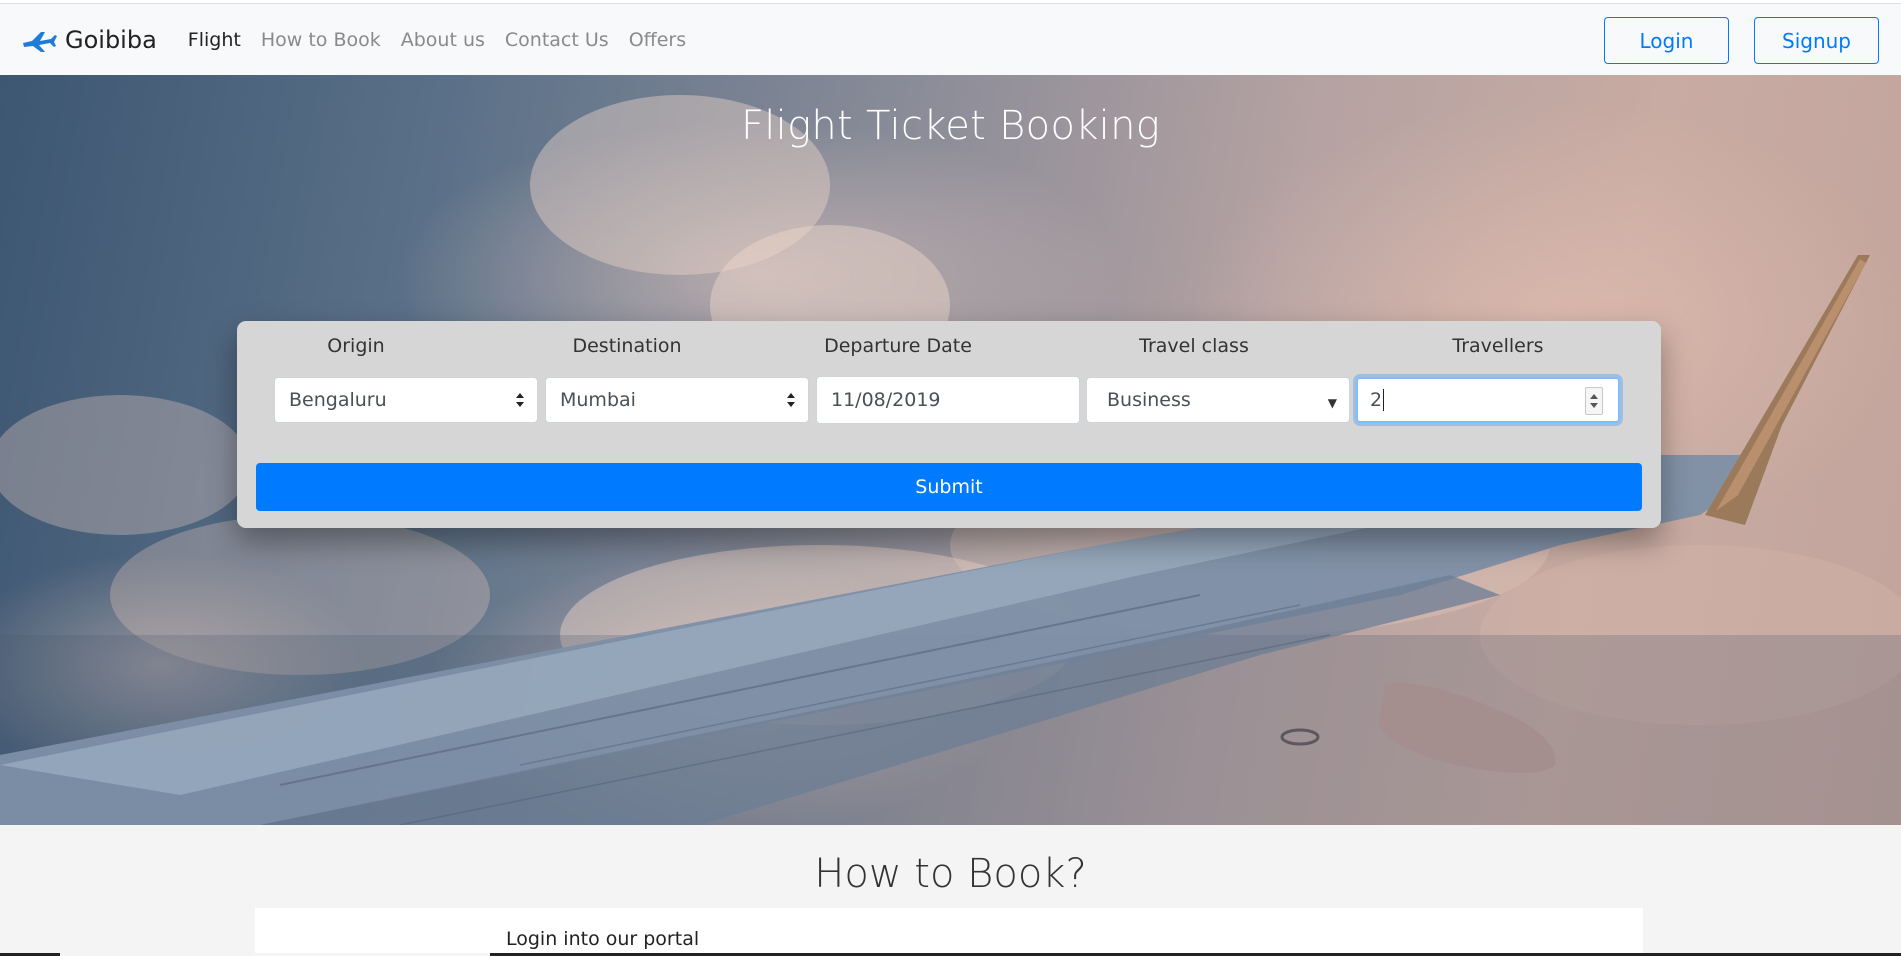 This screenshot has height=956, width=1901. I want to click on nav-link-flight: Flight, so click(214, 40).